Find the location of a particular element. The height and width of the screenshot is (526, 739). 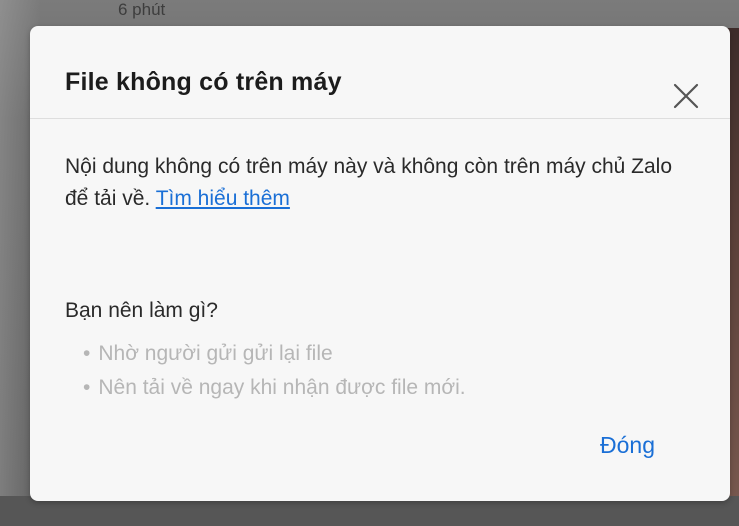

close-icon is located at coordinates (686, 96).